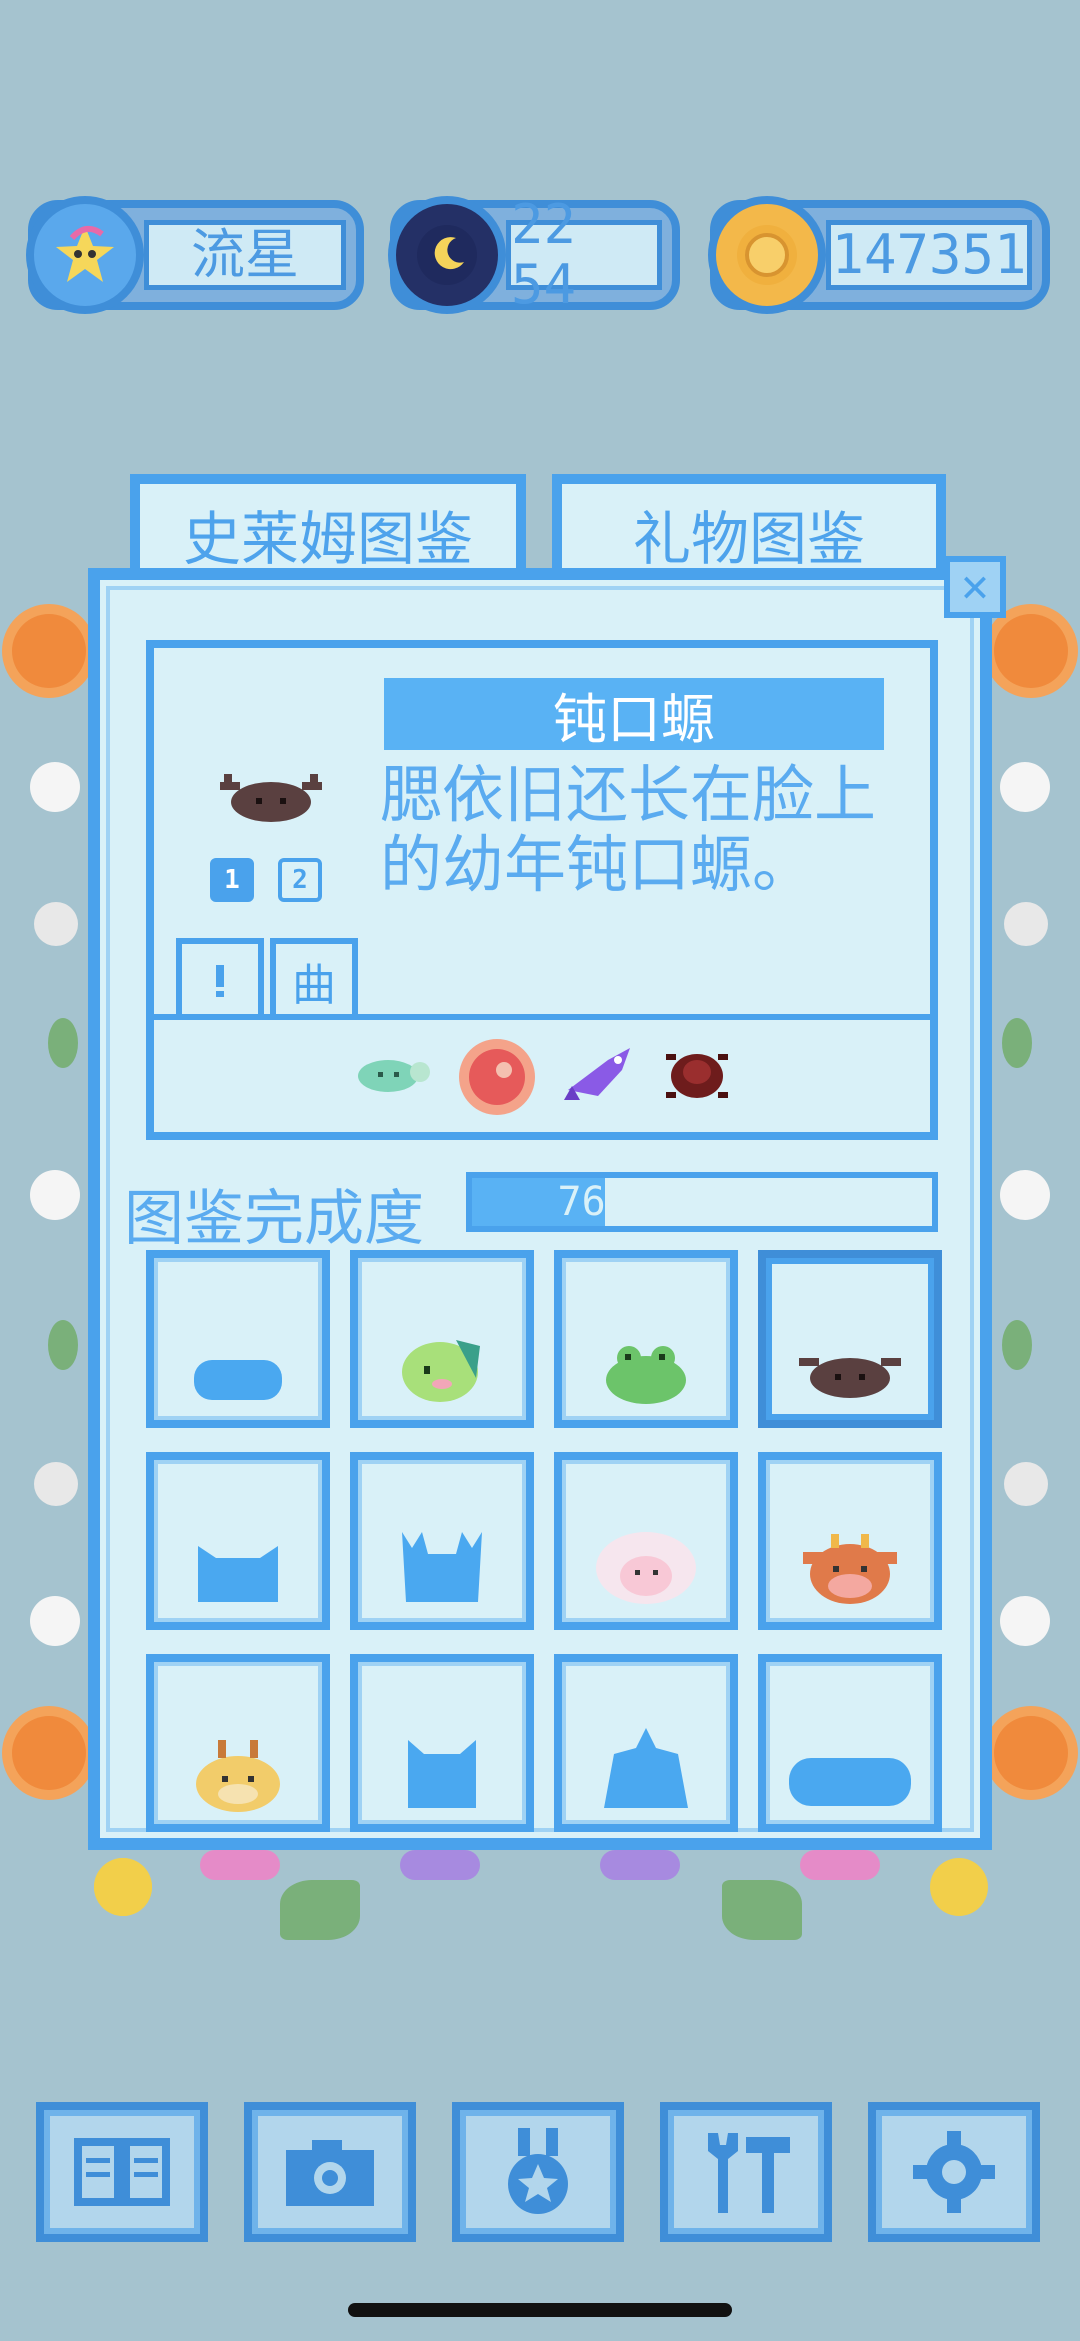 This screenshot has height=2341, width=1080. I want to click on food-meat-icon, so click(497, 1077).